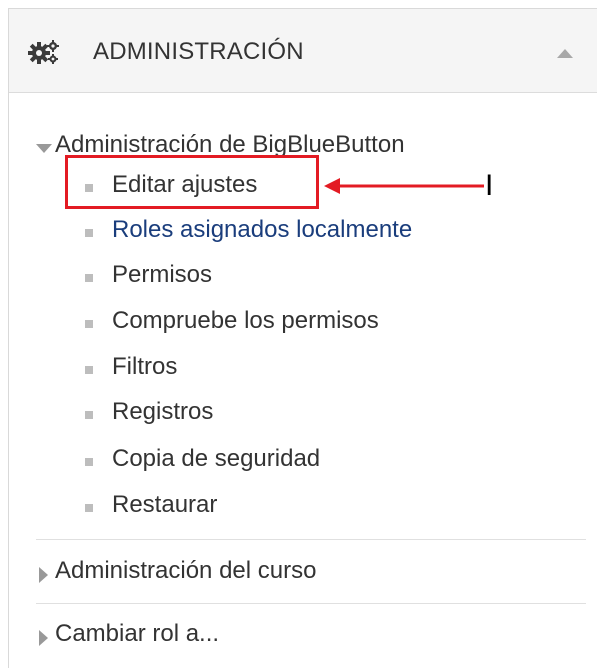  Describe the element at coordinates (198, 51) in the screenshot. I see `block-title: ADMINISTRACIÓN` at that location.